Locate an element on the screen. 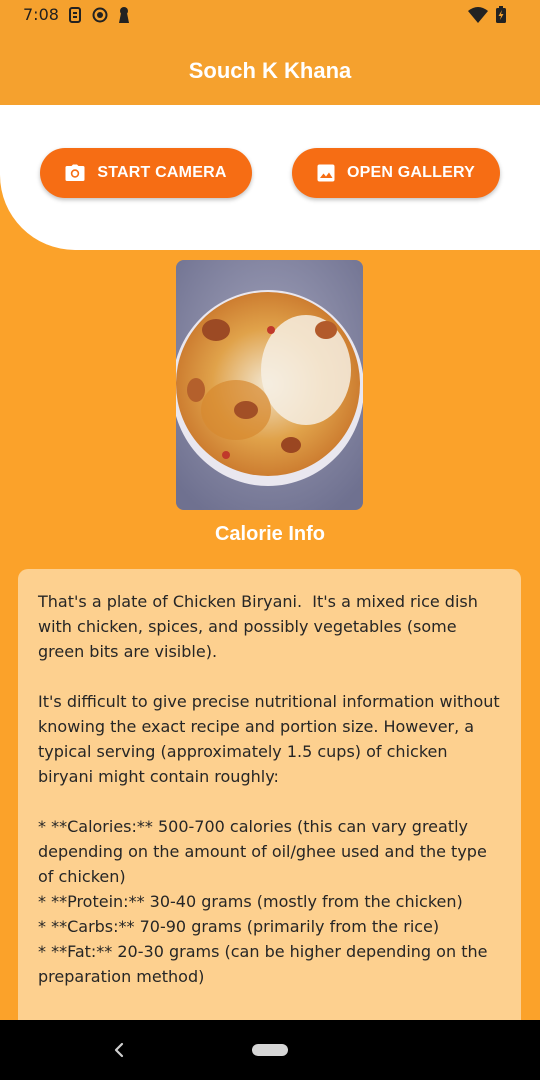 This screenshot has height=1080, width=540. app-bar: Souch K Khana is located at coordinates (270, 67).